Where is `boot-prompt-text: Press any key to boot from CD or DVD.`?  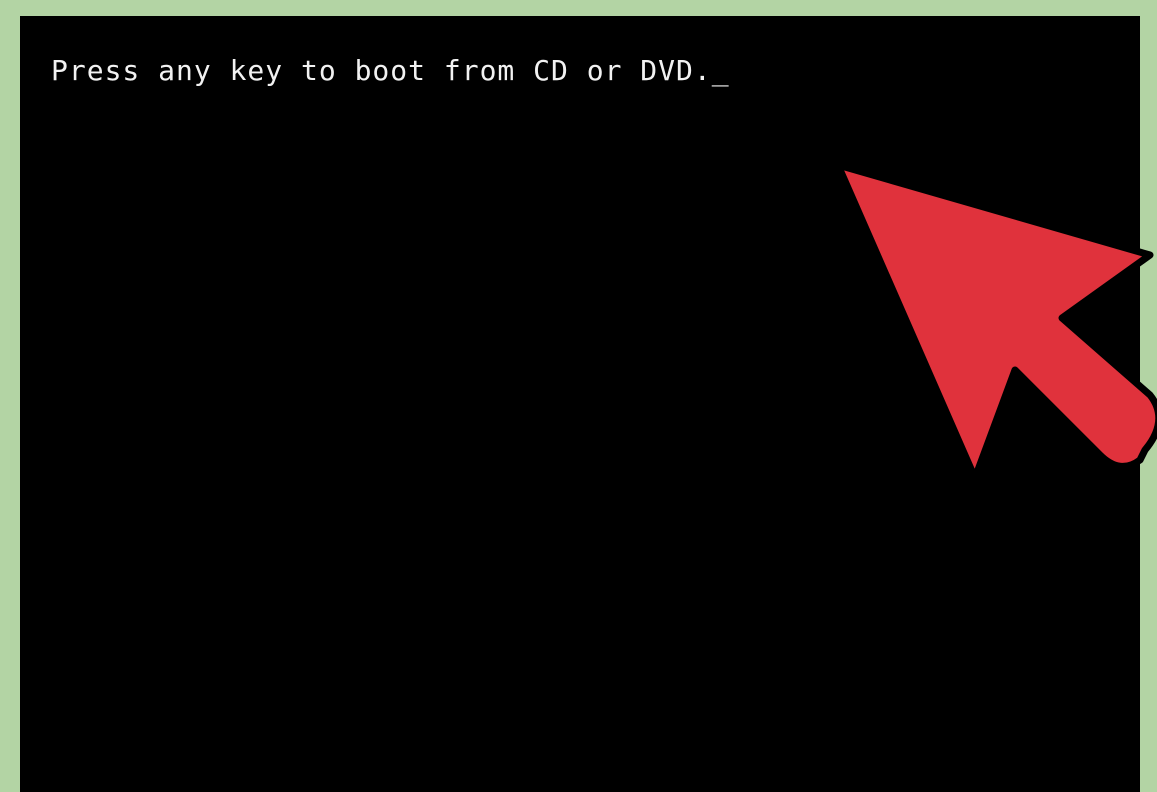 boot-prompt-text: Press any key to boot from CD or DVD. is located at coordinates (381, 70).